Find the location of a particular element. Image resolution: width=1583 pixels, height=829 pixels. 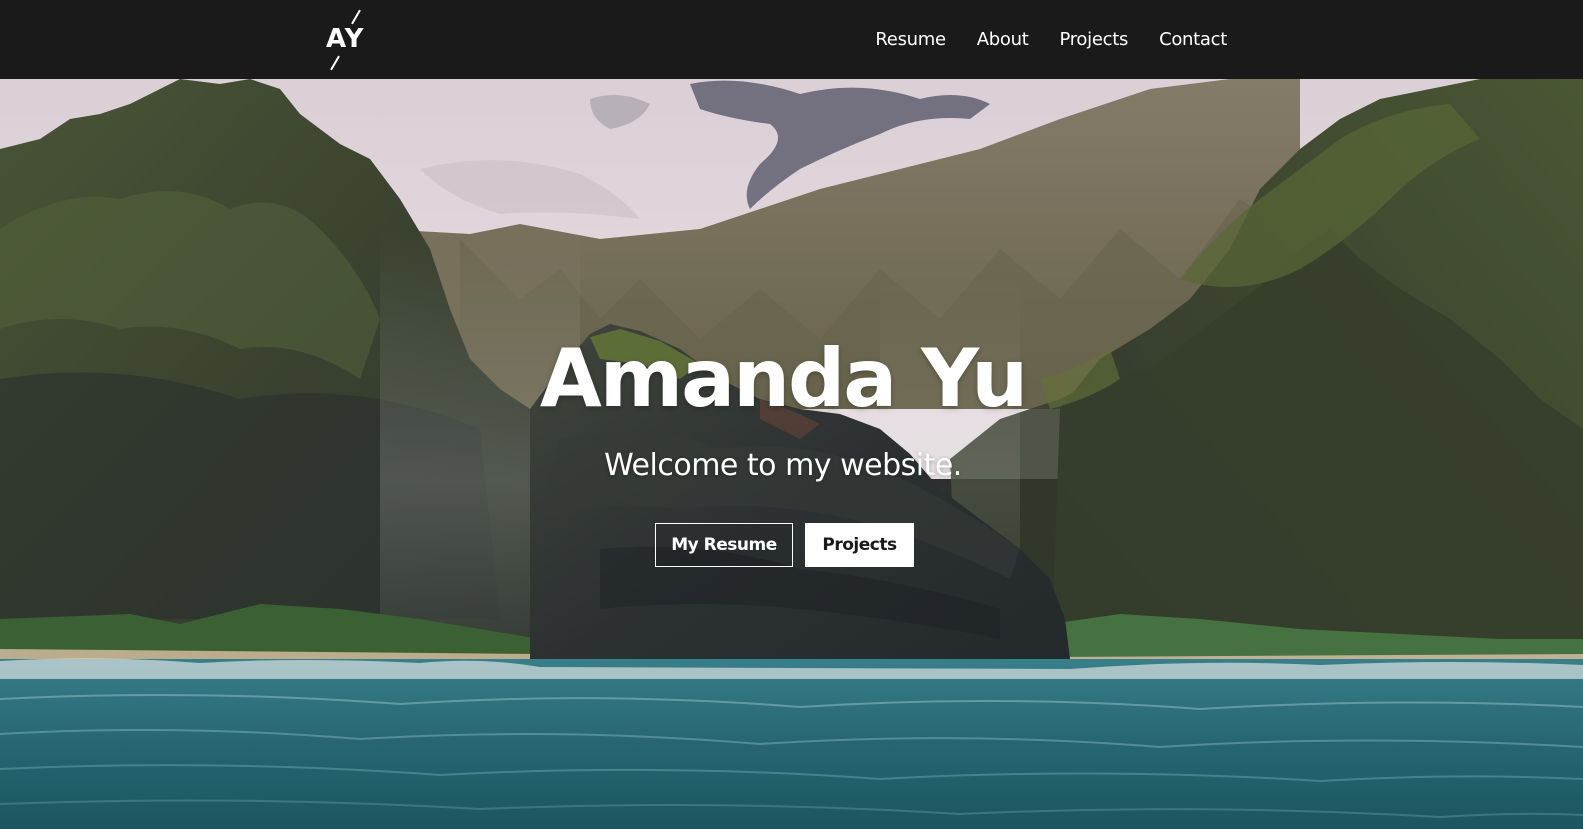

logo-slash-bottom-icon is located at coordinates (335, 63).